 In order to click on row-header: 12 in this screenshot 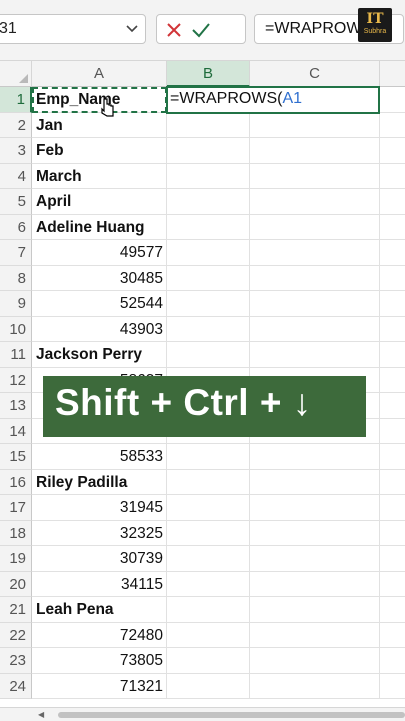, I will do `click(16, 380)`.